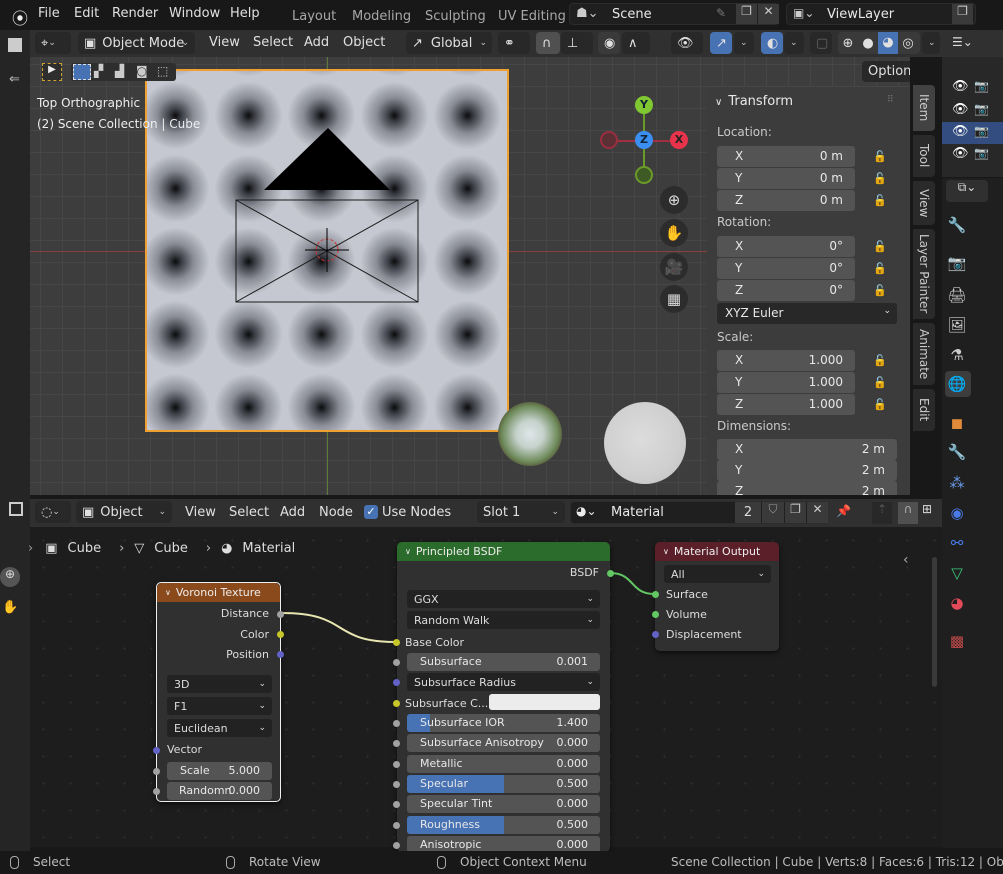  What do you see at coordinates (674, 14) in the screenshot?
I see `scene-selector: ☗⌄ Scene ✎ ❐ ✕` at bounding box center [674, 14].